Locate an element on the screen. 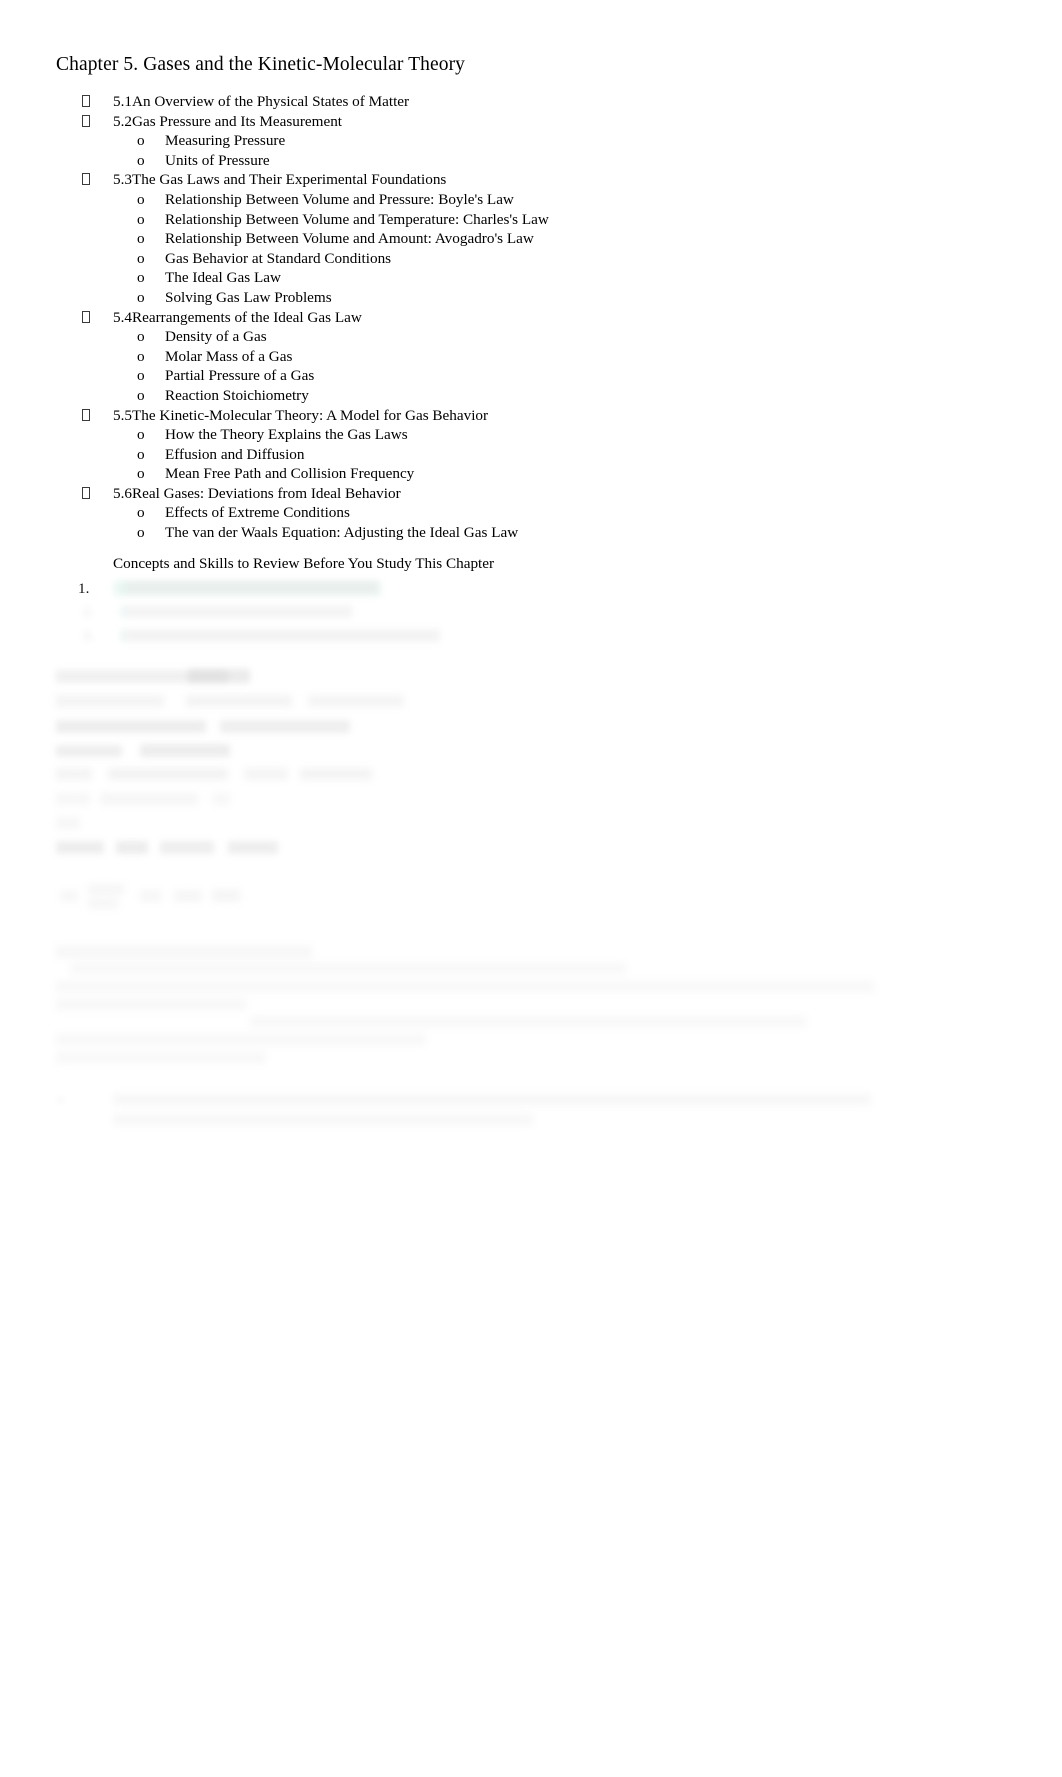 The height and width of the screenshot is (1777, 1062). outline-item-label: 5.4Rearrangements of the Ideal Gas Law is located at coordinates (237, 317).